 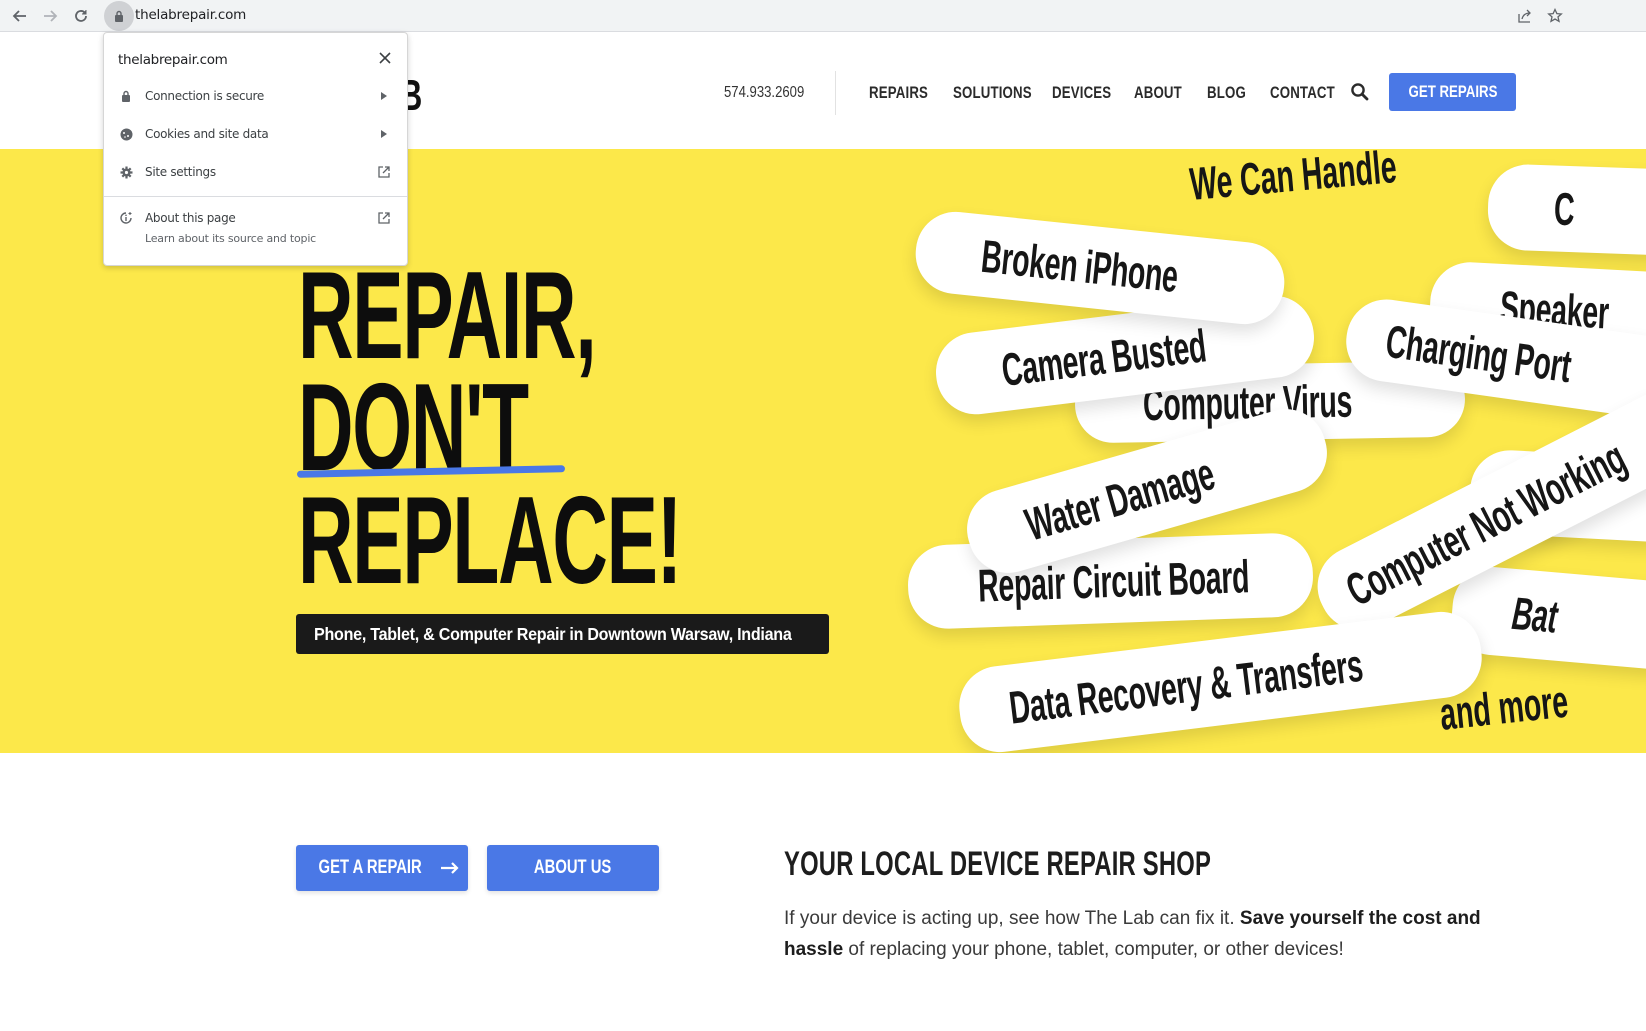 What do you see at coordinates (1081, 93) in the screenshot?
I see `nav-devices: DEVICES` at bounding box center [1081, 93].